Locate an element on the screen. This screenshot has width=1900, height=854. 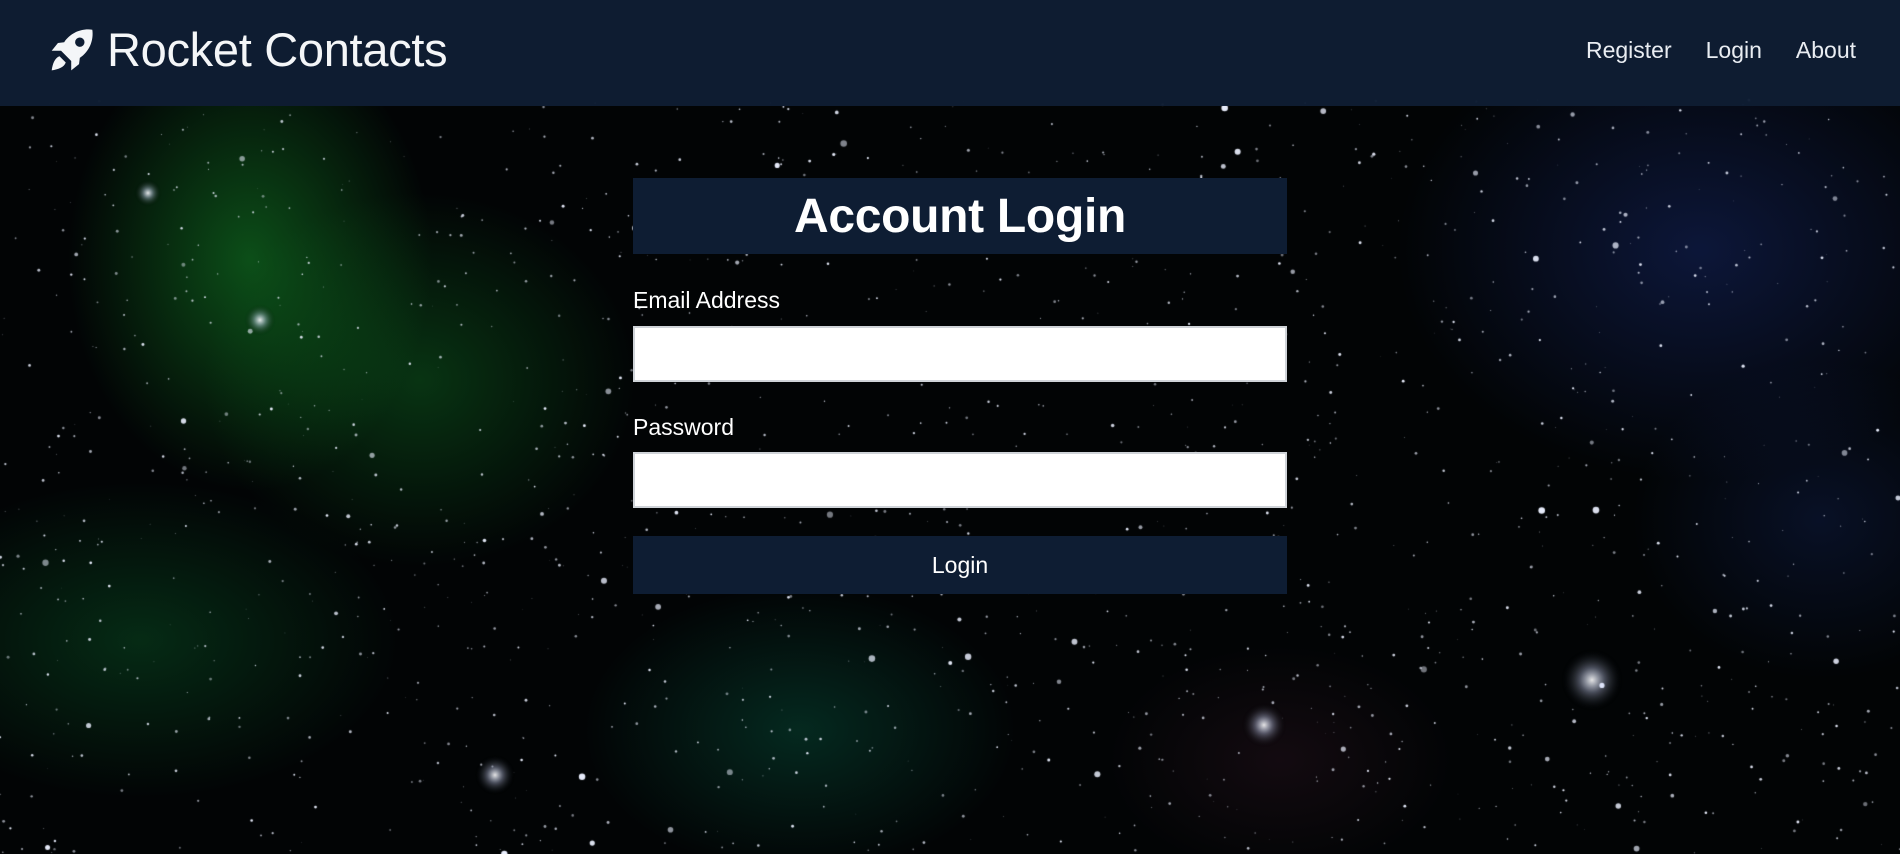
login-button: Login is located at coordinates (960, 565).